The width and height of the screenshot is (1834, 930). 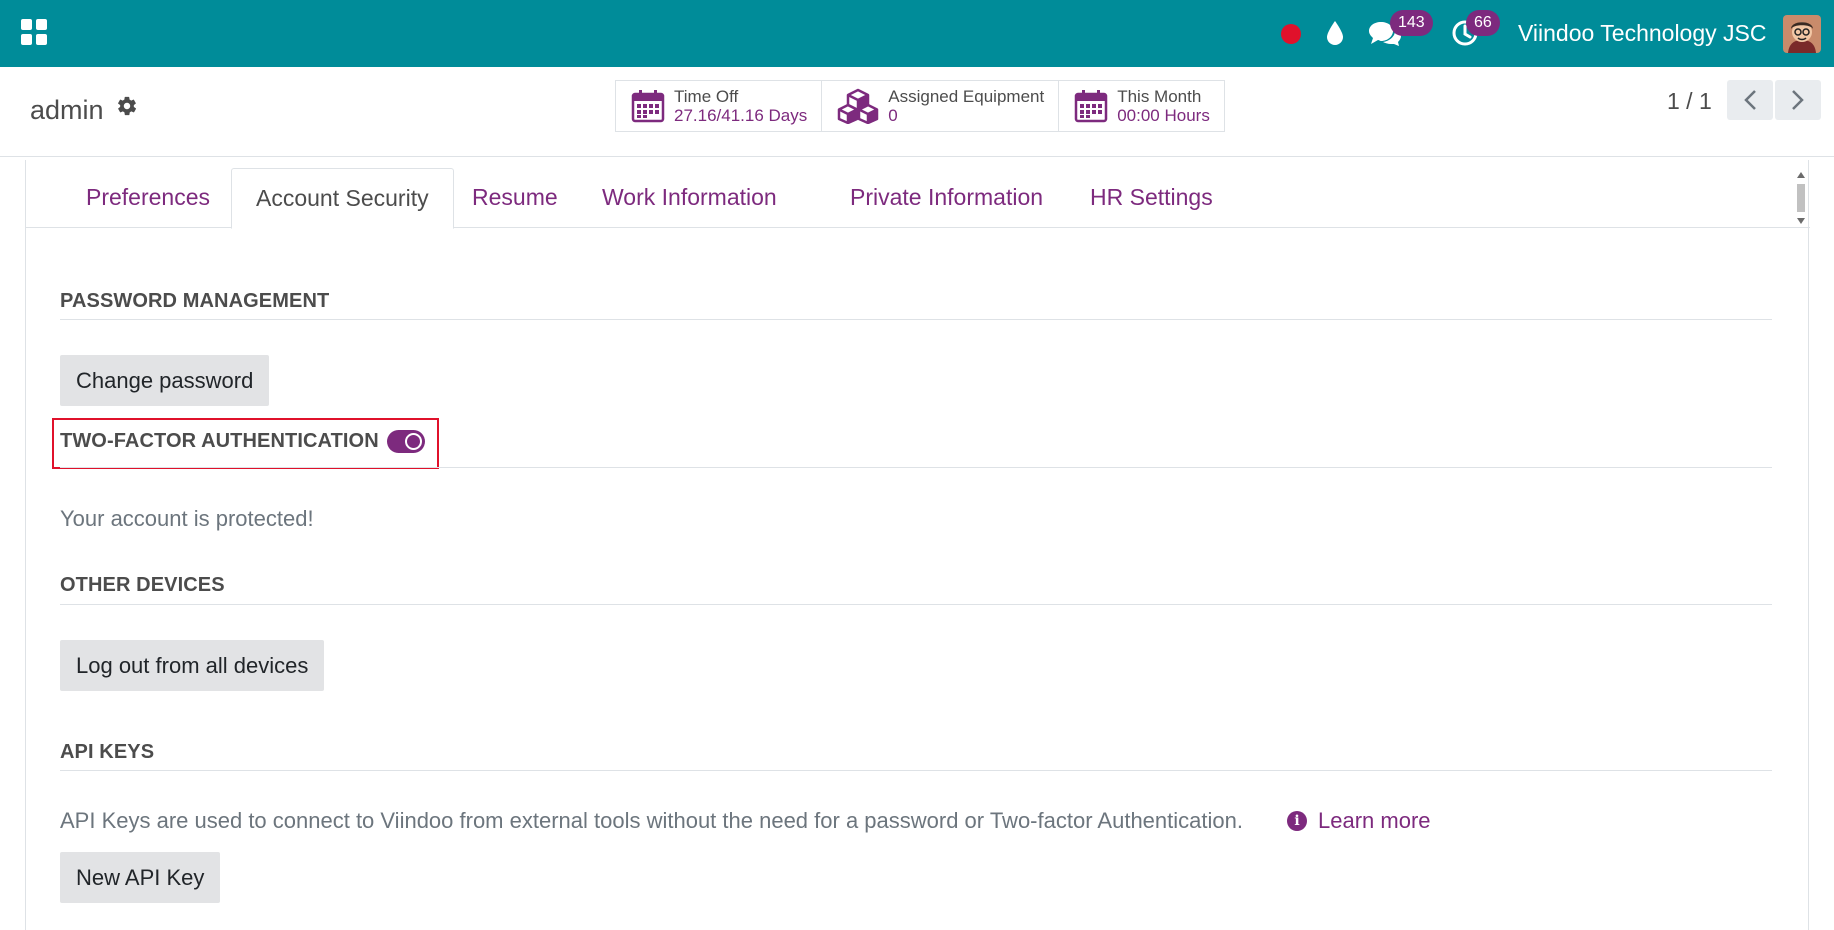 I want to click on stat-label: This Month, so click(x=1159, y=96).